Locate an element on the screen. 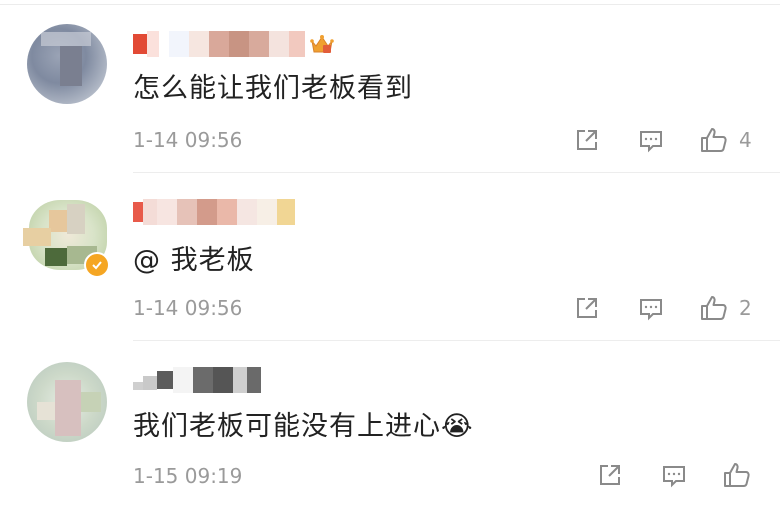 The image size is (780, 514). comment-actions: 2 is located at coordinates (662, 308).